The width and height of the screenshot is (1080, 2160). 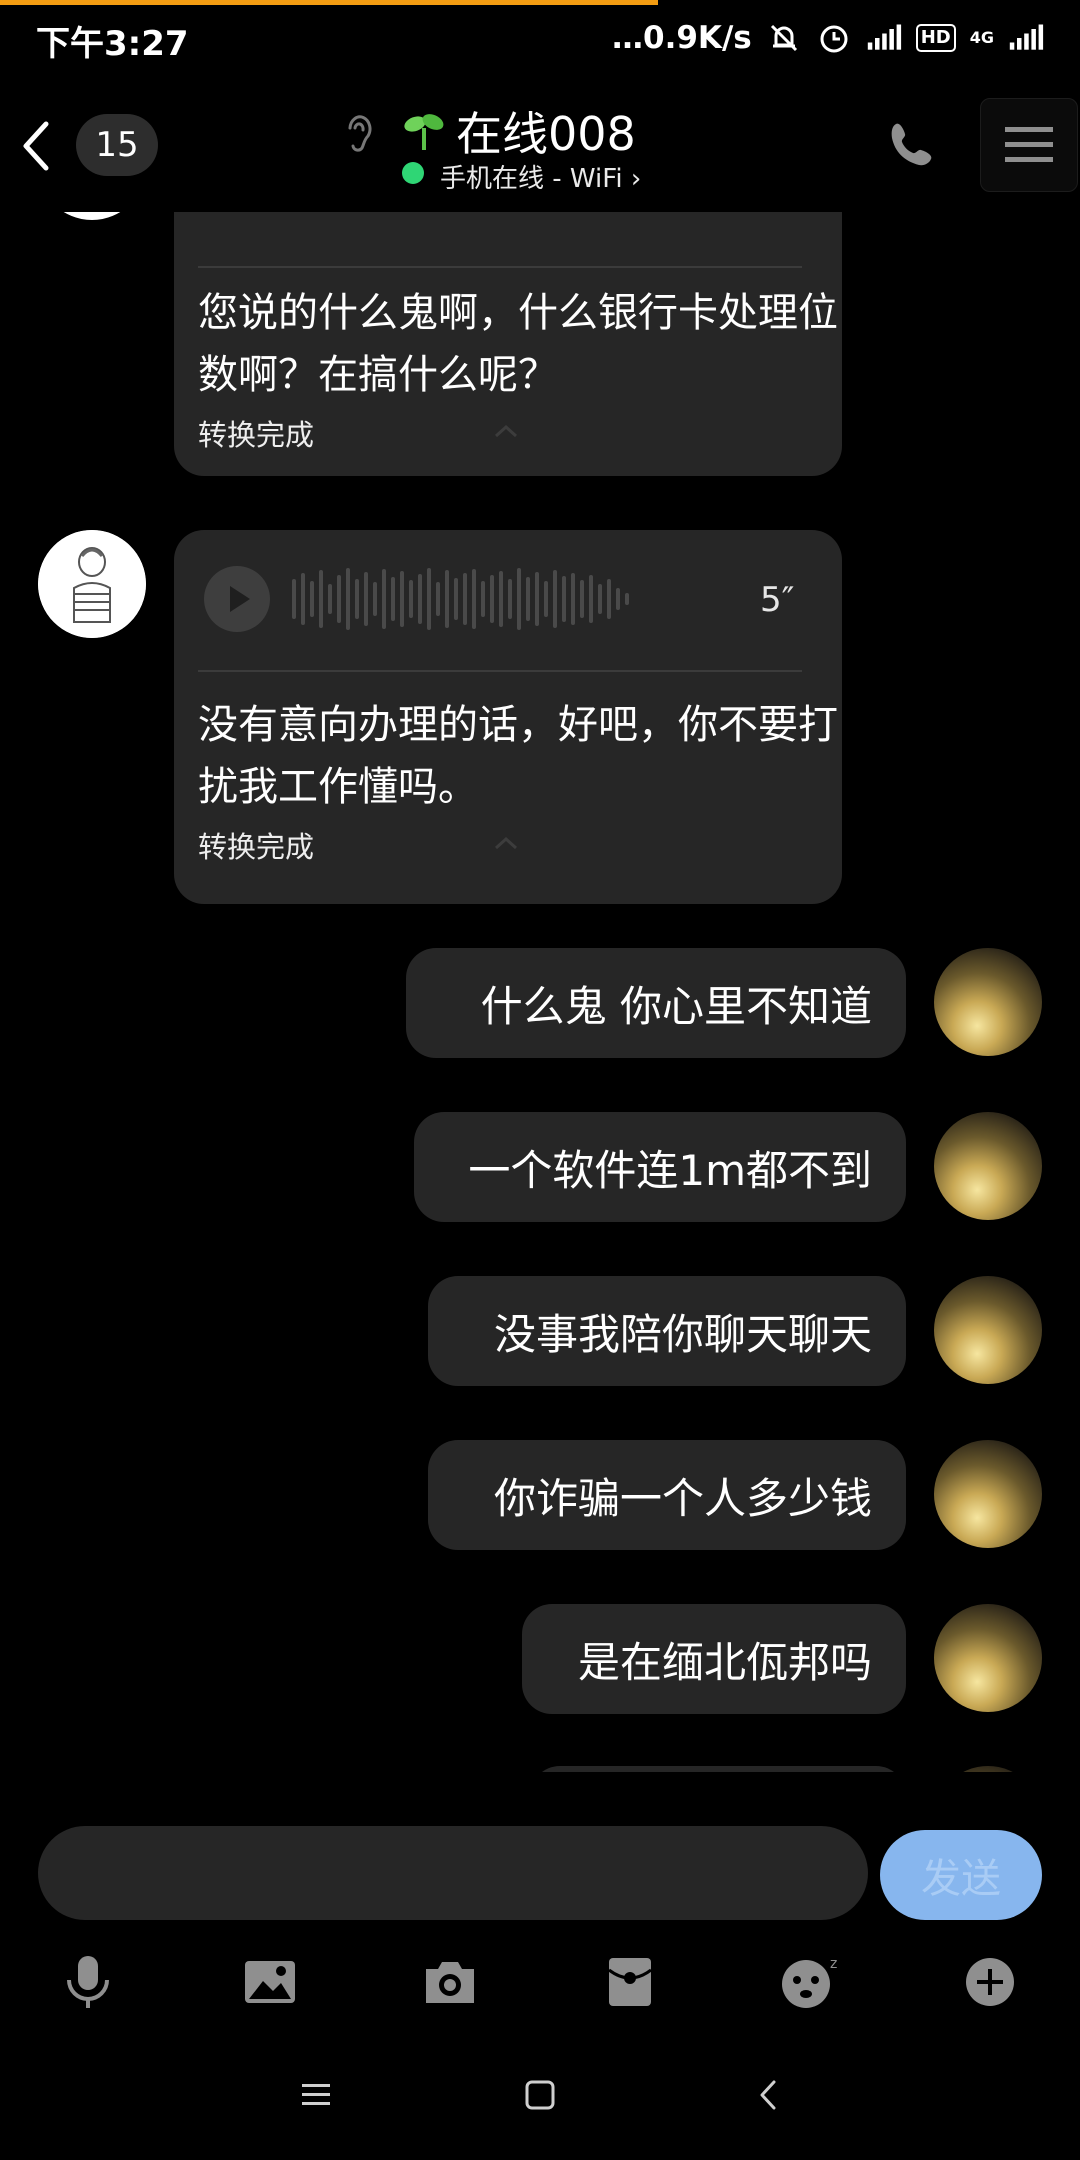 I want to click on sent-message-bubble-partial, so click(x=718, y=1769).